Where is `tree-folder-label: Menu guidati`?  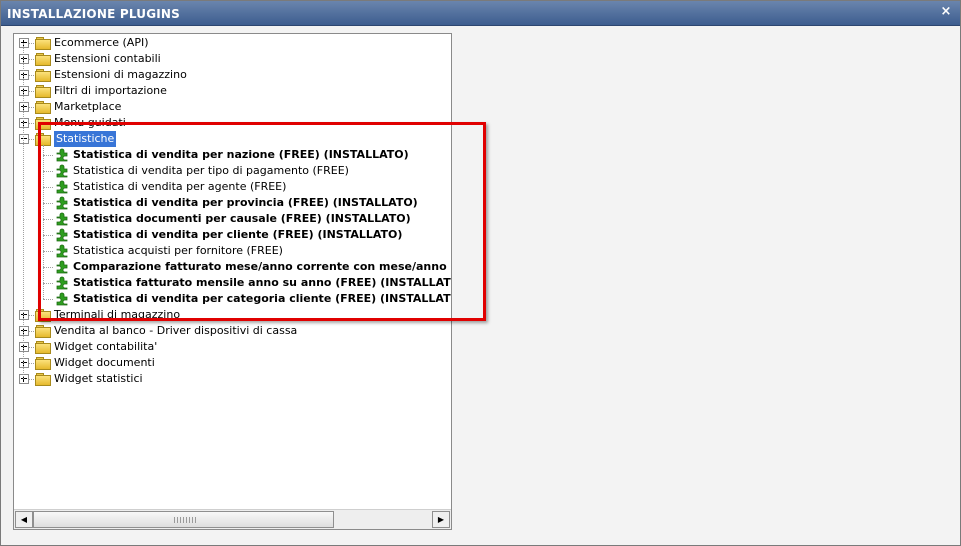 tree-folder-label: Menu guidati is located at coordinates (90, 122).